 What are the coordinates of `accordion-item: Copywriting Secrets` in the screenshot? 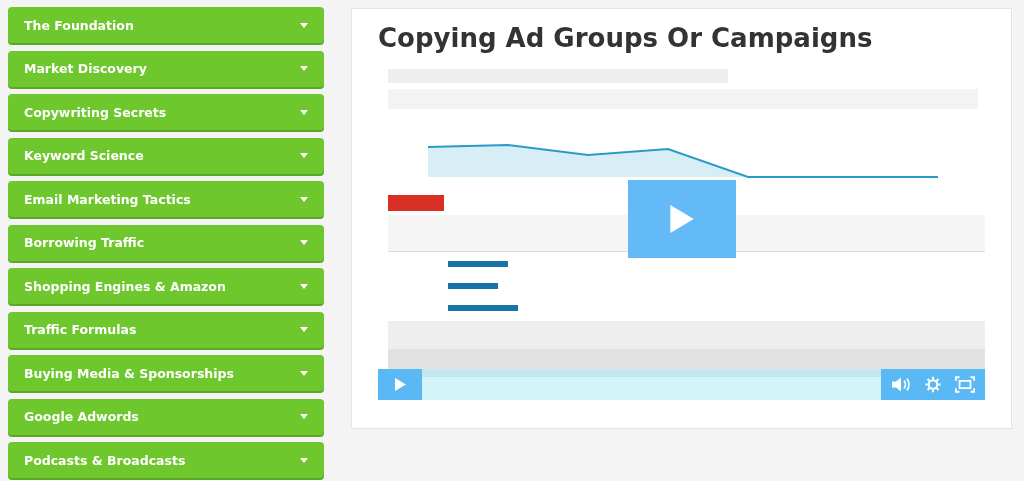 It's located at (166, 112).